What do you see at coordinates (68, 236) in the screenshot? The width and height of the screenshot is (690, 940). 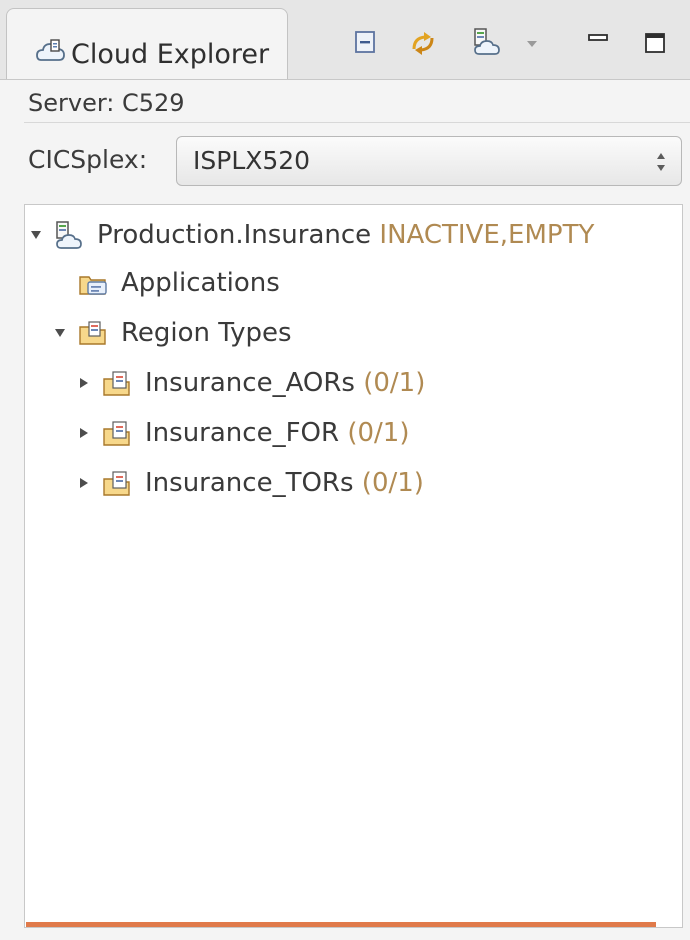 I see `cicsplex-cloud-icon` at bounding box center [68, 236].